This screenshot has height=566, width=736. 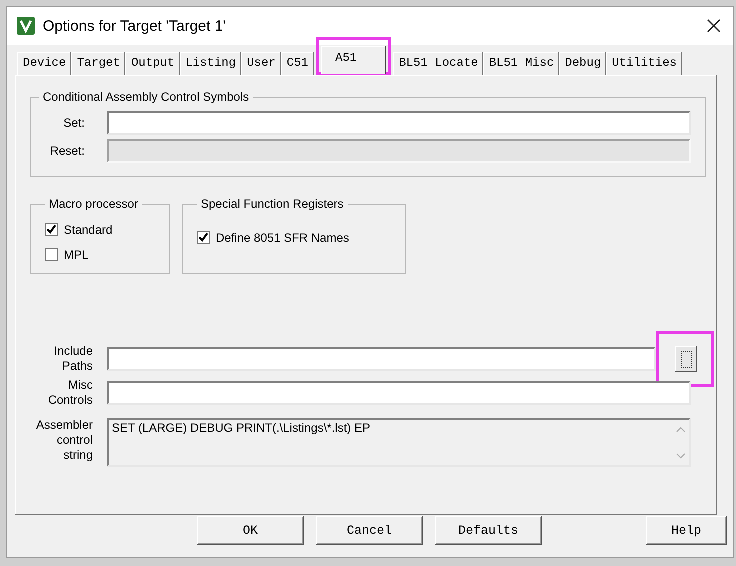 I want to click on checkbox-label: MPL, so click(x=76, y=255).